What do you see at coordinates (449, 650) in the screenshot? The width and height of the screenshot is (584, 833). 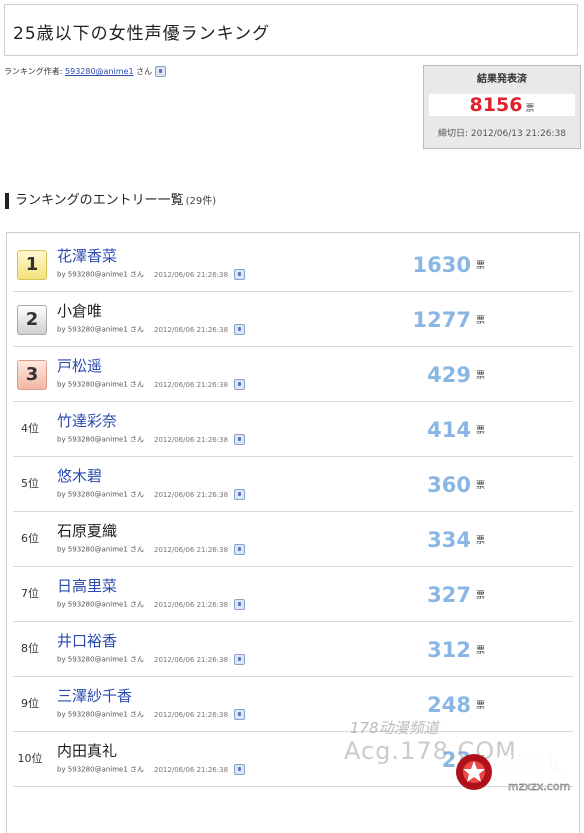 I see `vote-count: 312` at bounding box center [449, 650].